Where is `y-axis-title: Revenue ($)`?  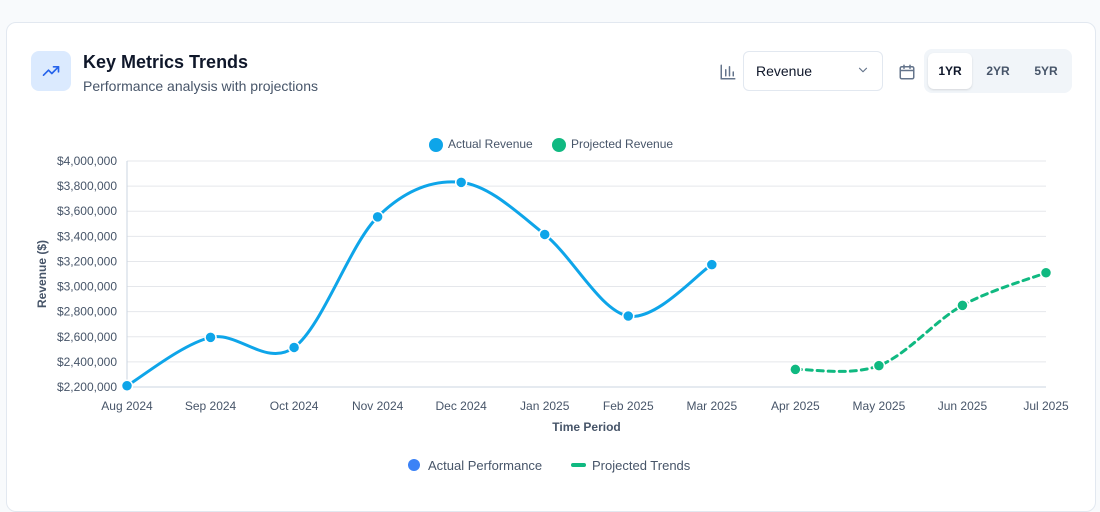
y-axis-title: Revenue ($) is located at coordinates (42, 274).